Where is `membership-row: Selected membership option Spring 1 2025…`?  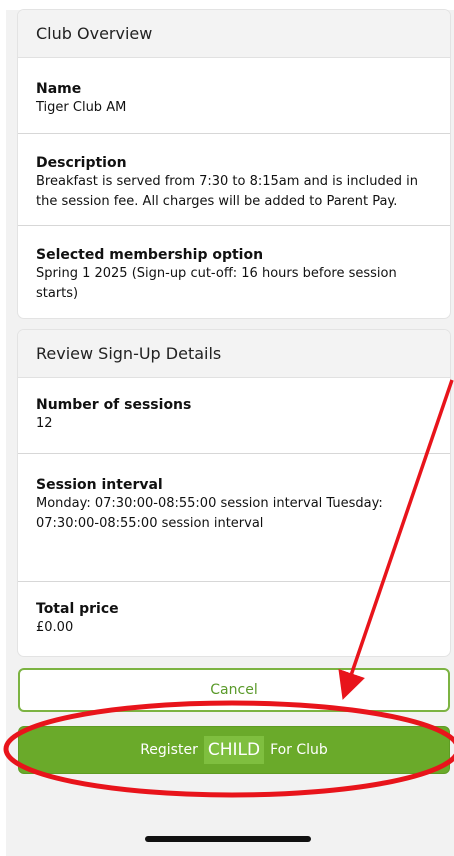 membership-row: Selected membership option Spring 1 2025… is located at coordinates (234, 272).